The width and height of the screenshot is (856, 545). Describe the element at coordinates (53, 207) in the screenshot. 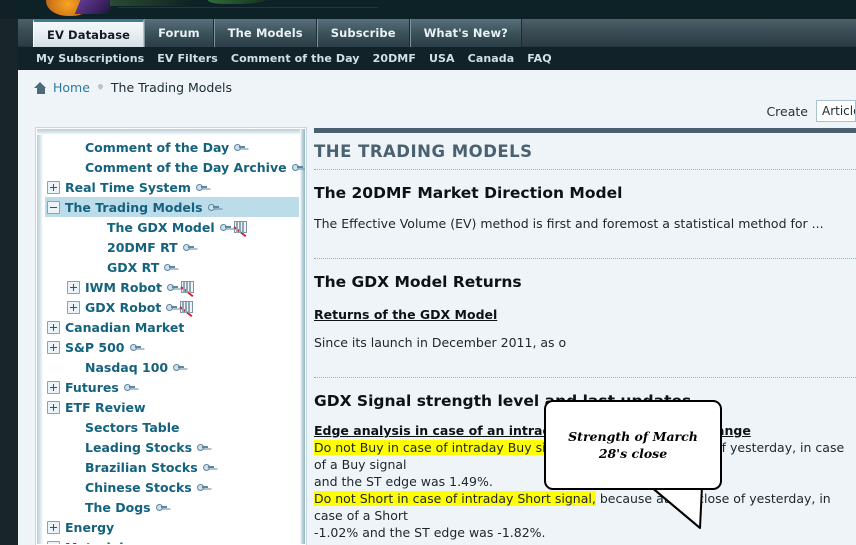

I see `collapse-icon` at that location.